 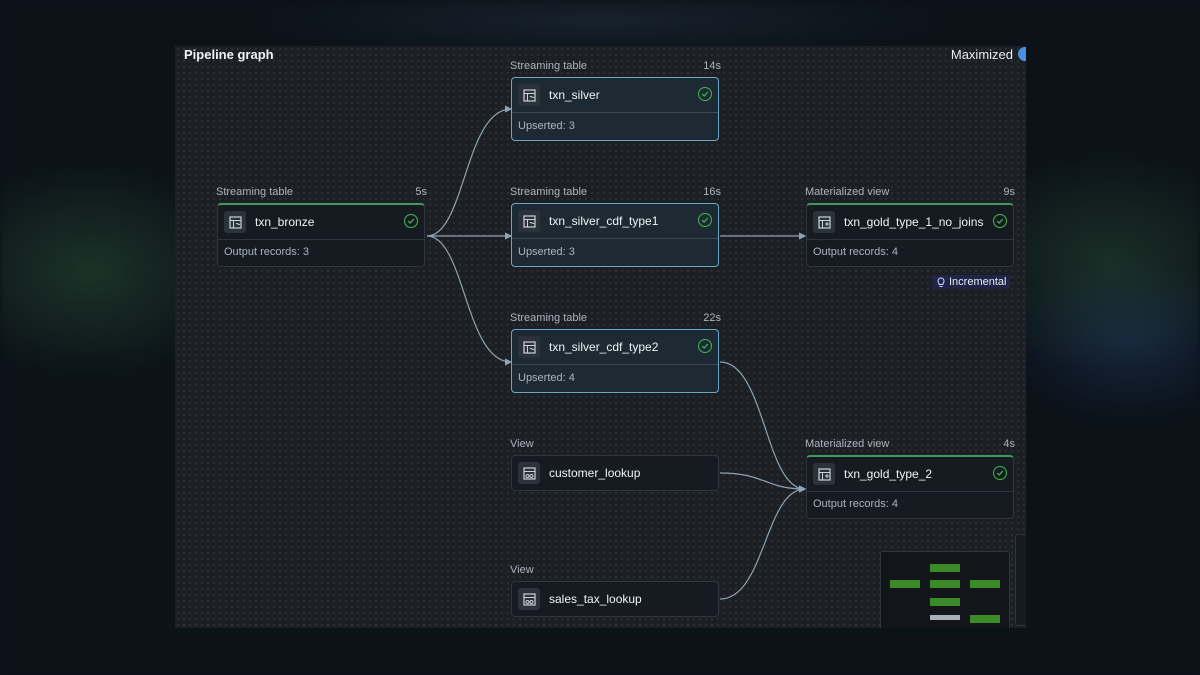 What do you see at coordinates (712, 66) in the screenshot?
I see `node-duration: 14s` at bounding box center [712, 66].